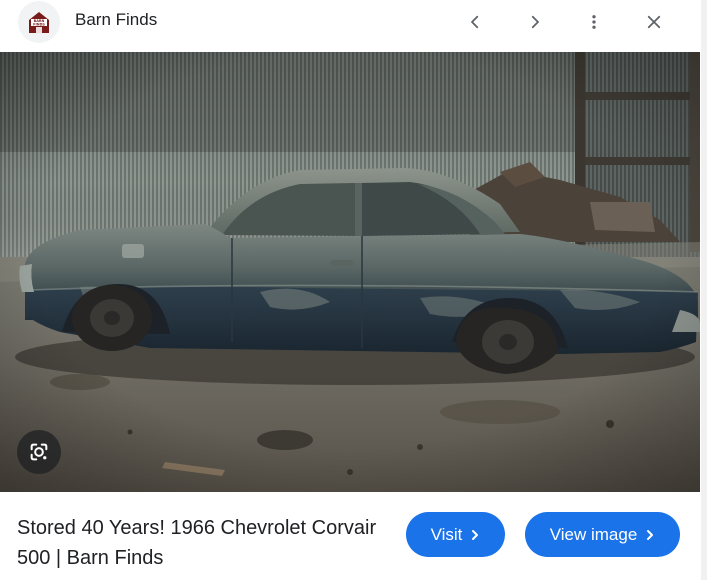 This screenshot has width=707, height=580. I want to click on preview-header: BARN FINDS Barn Finds, so click(353, 26).